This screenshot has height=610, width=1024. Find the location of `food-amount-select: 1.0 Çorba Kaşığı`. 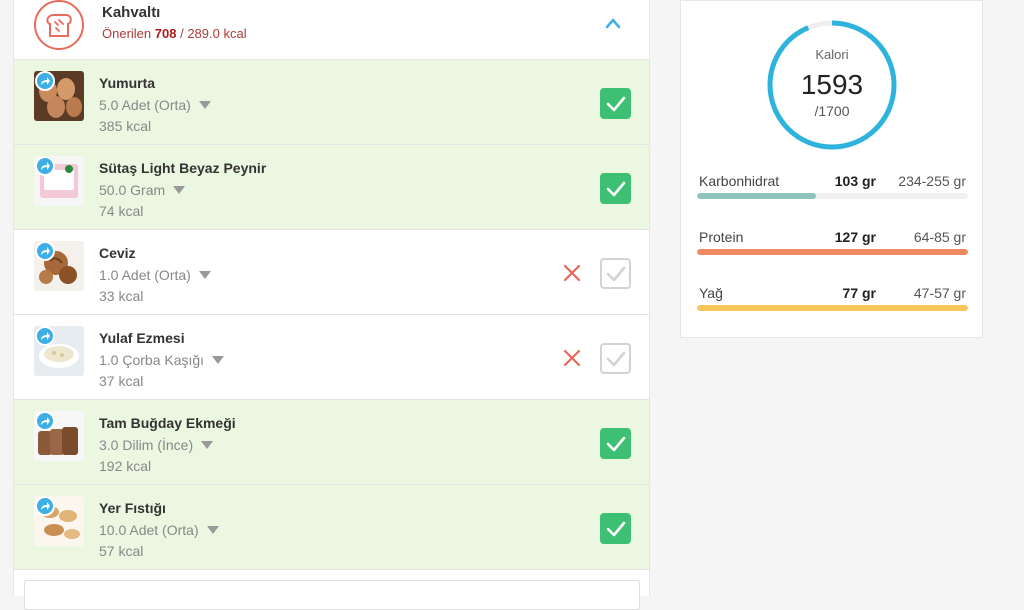

food-amount-select: 1.0 Çorba Kaşığı is located at coordinates (162, 360).